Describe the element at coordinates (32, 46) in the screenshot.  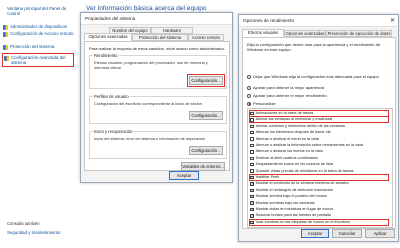
I see `system-protection-label: Protección del sistema` at that location.